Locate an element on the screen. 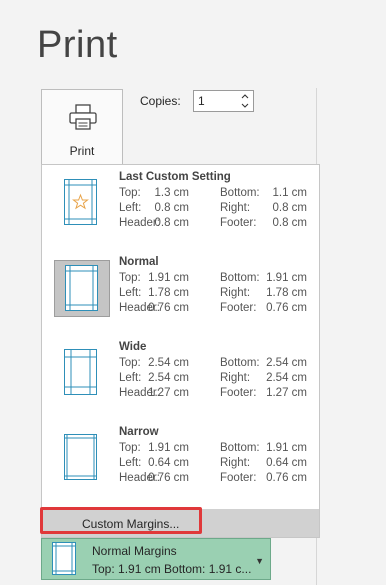  page-title: Print is located at coordinates (77, 45).